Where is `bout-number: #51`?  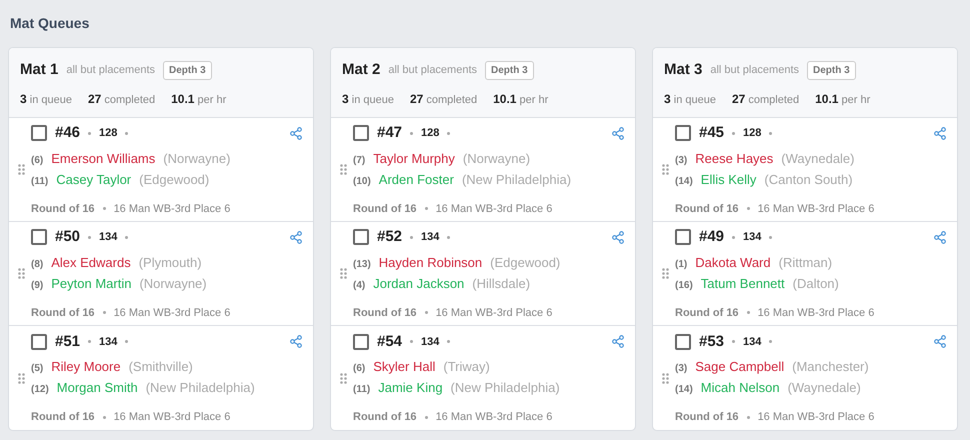 bout-number: #51 is located at coordinates (67, 342).